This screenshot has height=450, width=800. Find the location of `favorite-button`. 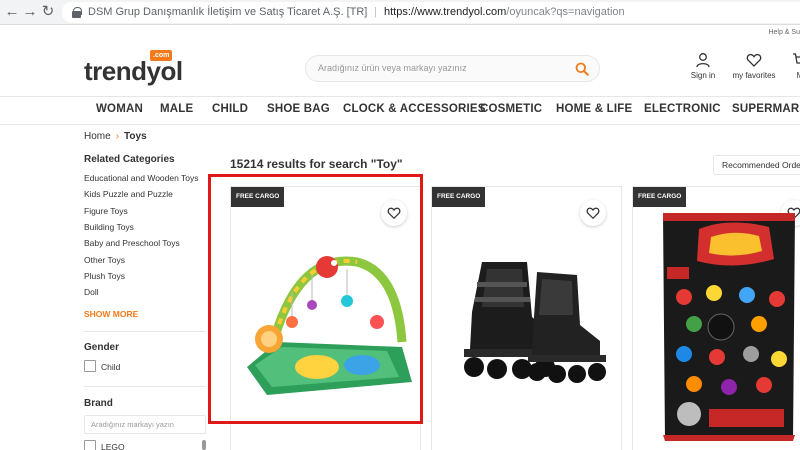

favorite-button is located at coordinates (593, 213).